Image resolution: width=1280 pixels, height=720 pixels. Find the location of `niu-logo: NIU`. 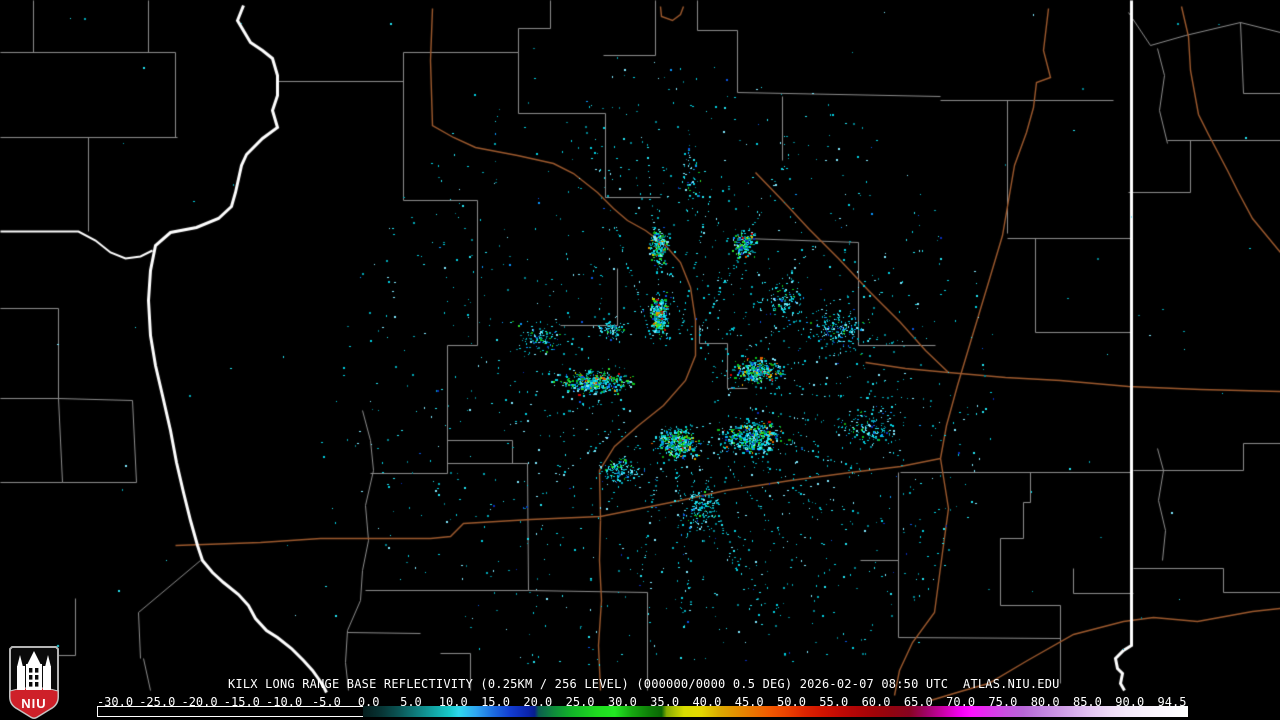

niu-logo: NIU is located at coordinates (34, 682).